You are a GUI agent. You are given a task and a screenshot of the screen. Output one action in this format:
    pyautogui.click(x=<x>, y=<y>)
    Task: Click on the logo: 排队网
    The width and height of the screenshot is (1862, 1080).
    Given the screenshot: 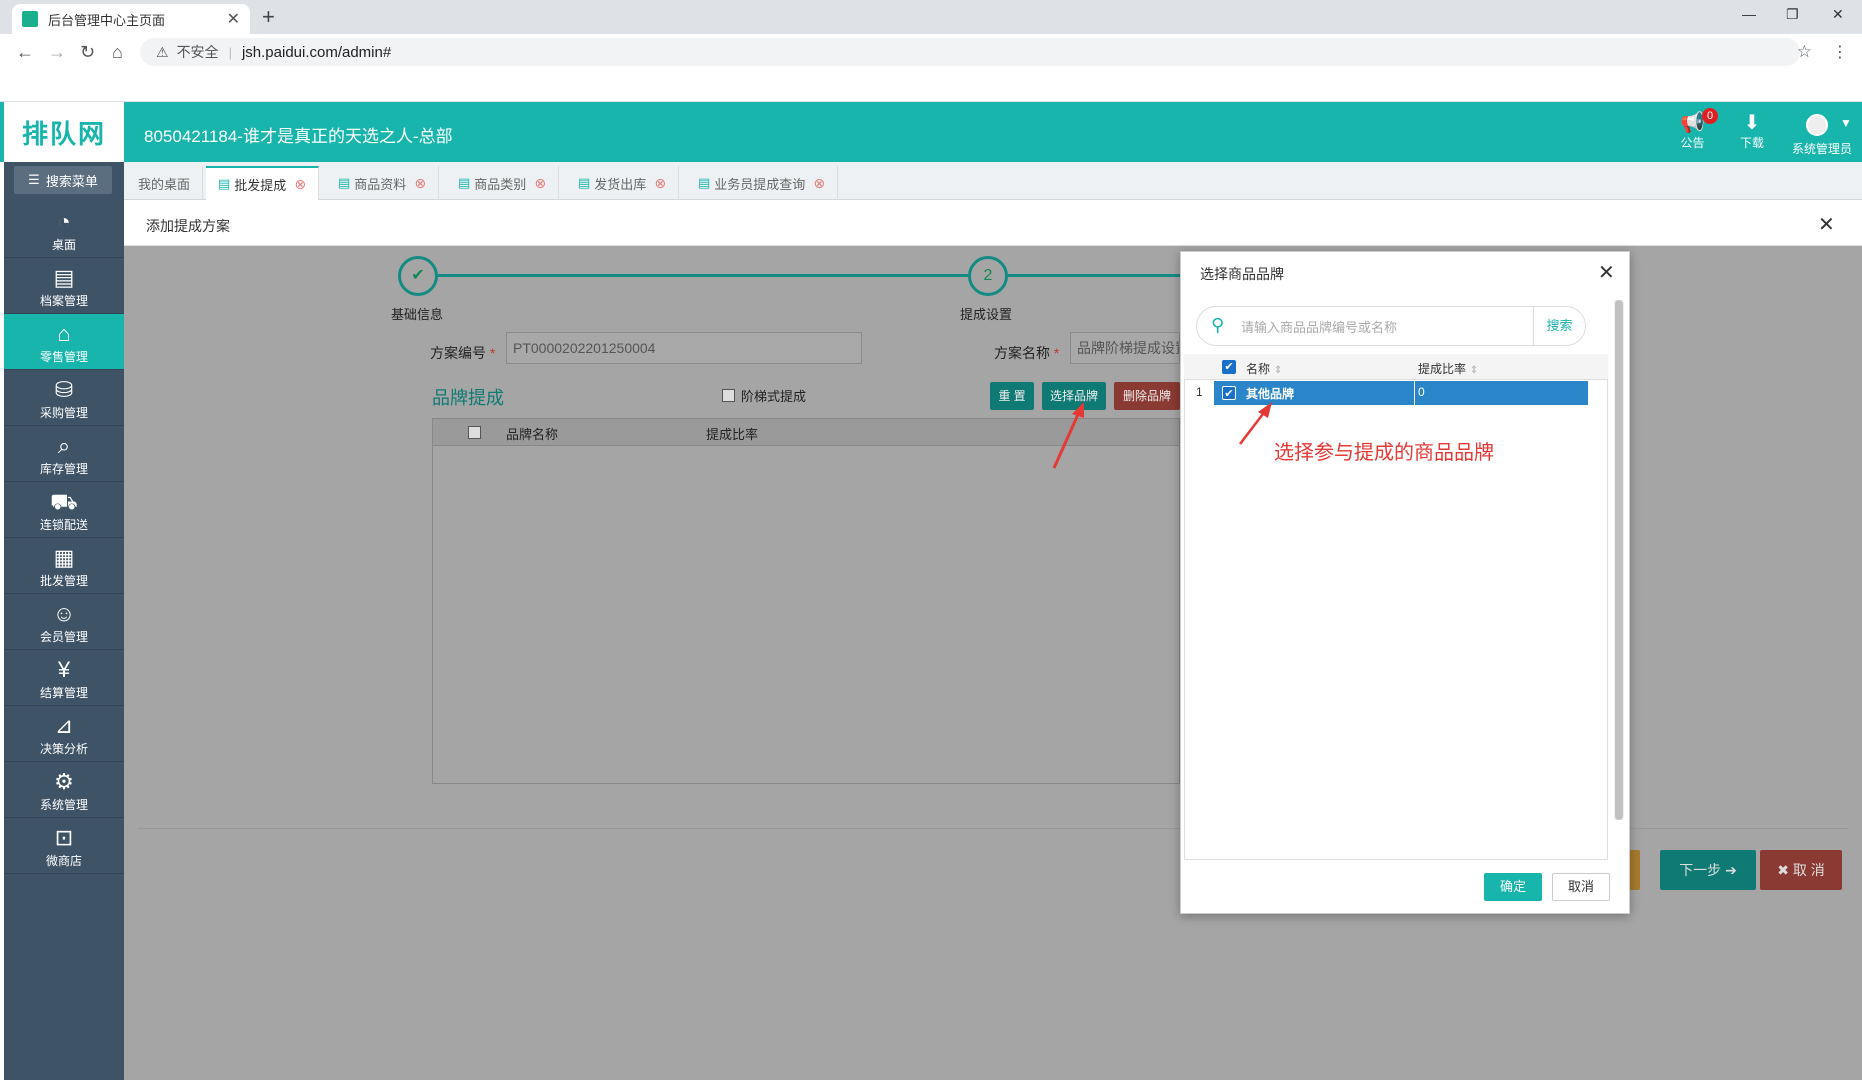 What is the action you would take?
    pyautogui.click(x=64, y=132)
    